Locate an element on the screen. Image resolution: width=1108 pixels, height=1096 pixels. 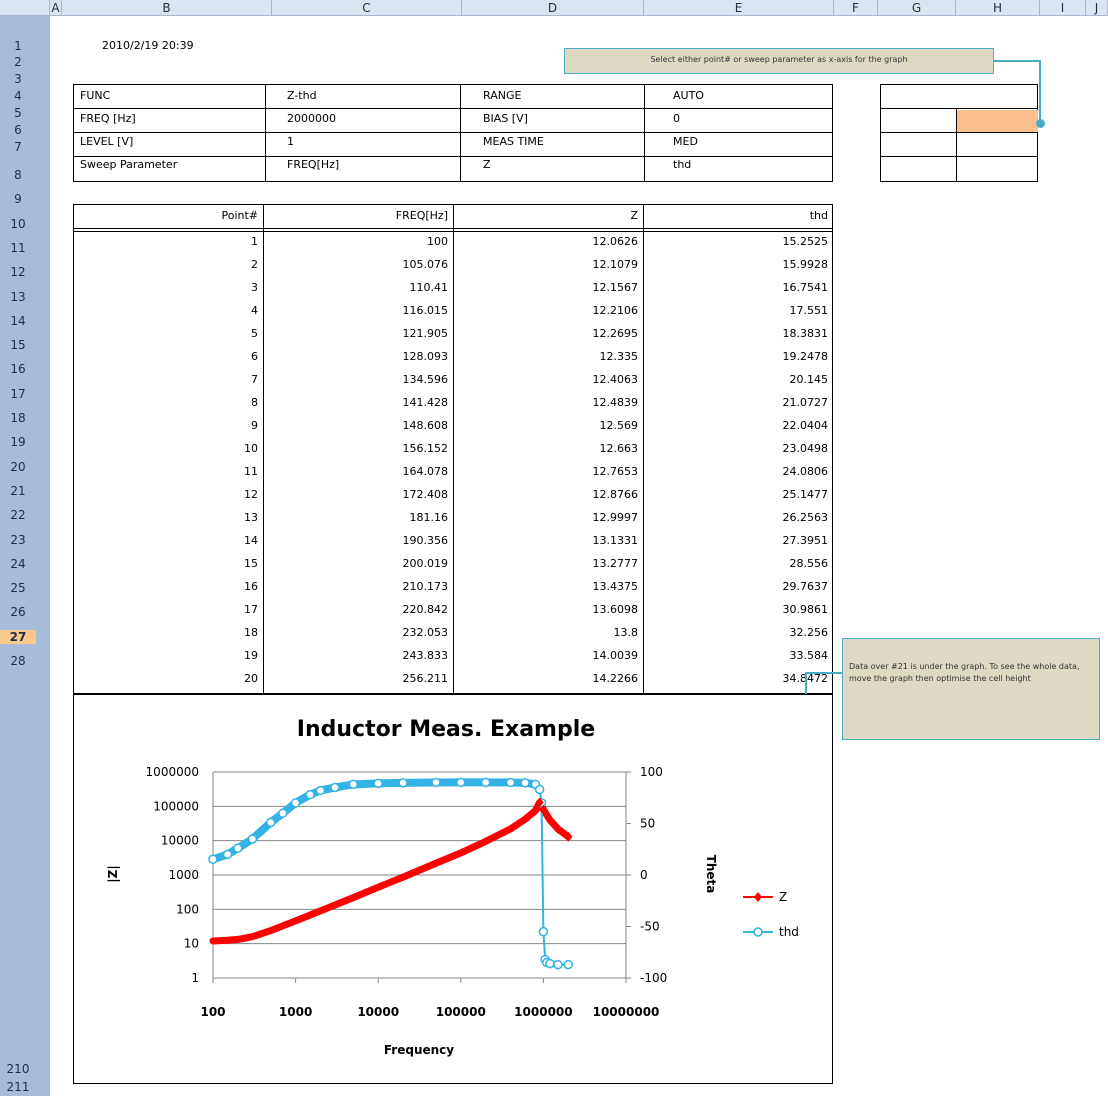
row-header-28: 28 is located at coordinates (18, 661).